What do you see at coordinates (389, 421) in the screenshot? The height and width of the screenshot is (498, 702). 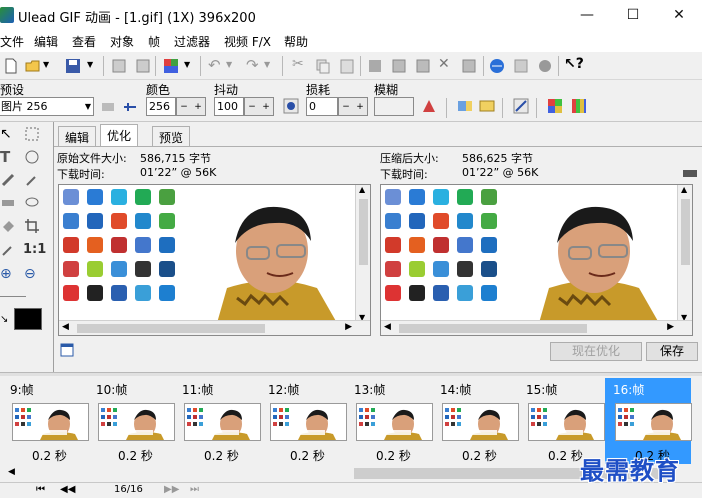 I see `frame-item: 13:帧 0.2 秒` at bounding box center [389, 421].